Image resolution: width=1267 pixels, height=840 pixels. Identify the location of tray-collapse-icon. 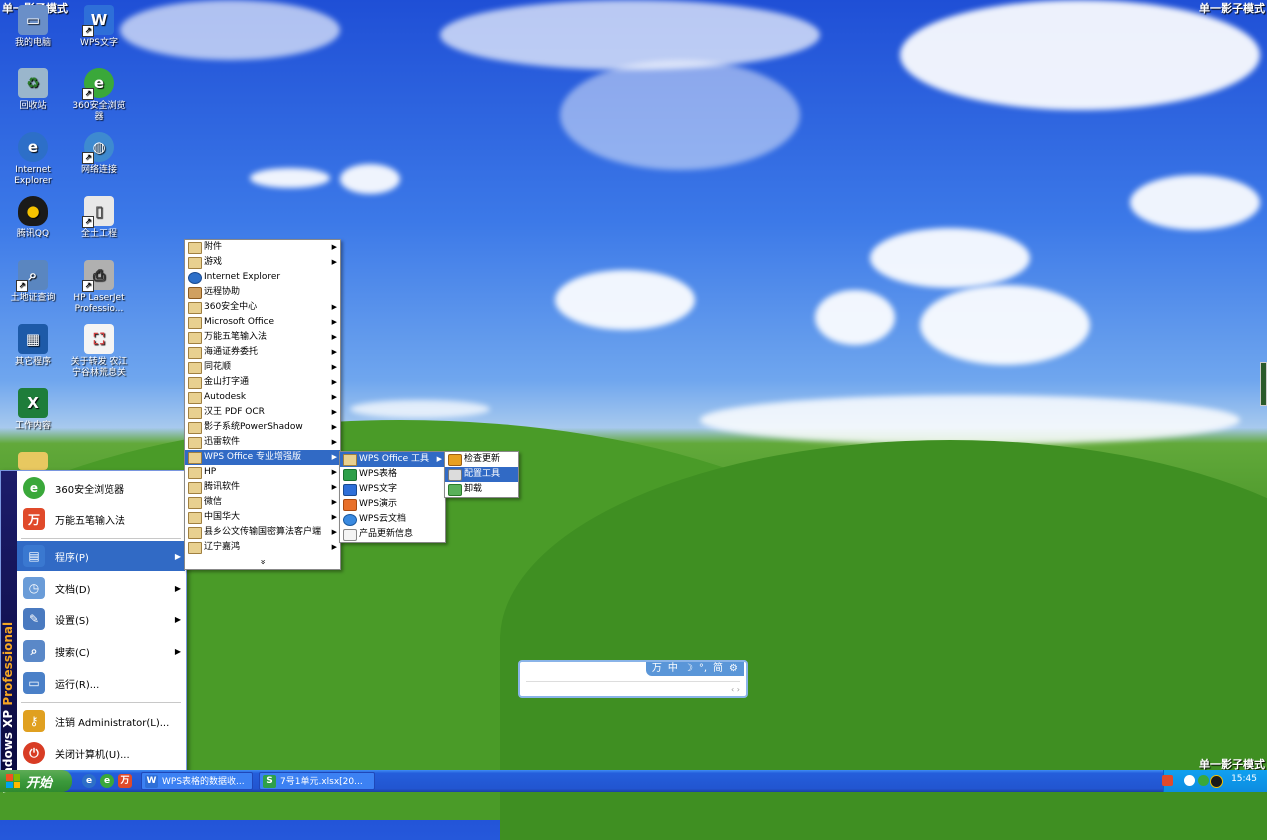
(1189, 780).